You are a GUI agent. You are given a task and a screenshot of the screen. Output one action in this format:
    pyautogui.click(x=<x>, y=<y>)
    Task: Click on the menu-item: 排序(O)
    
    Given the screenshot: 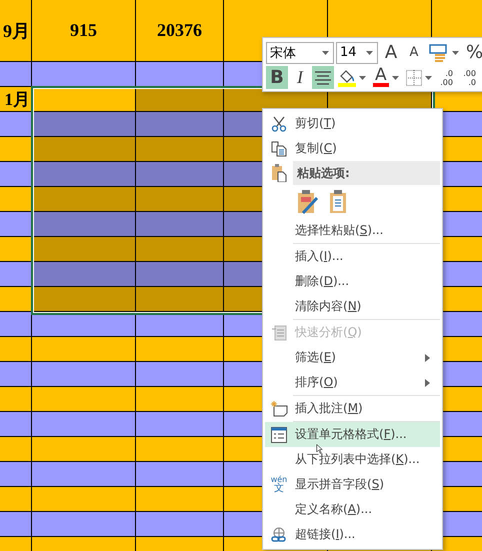 What is the action you would take?
    pyautogui.click(x=352, y=382)
    